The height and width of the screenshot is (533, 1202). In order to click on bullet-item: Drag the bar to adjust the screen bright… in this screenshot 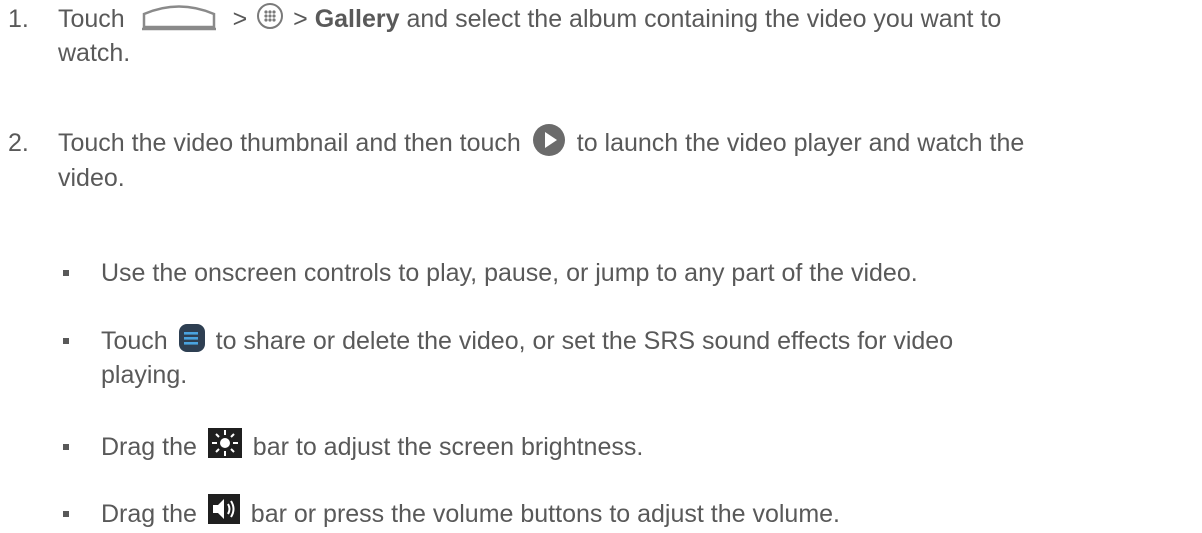, I will do `click(601, 449)`.